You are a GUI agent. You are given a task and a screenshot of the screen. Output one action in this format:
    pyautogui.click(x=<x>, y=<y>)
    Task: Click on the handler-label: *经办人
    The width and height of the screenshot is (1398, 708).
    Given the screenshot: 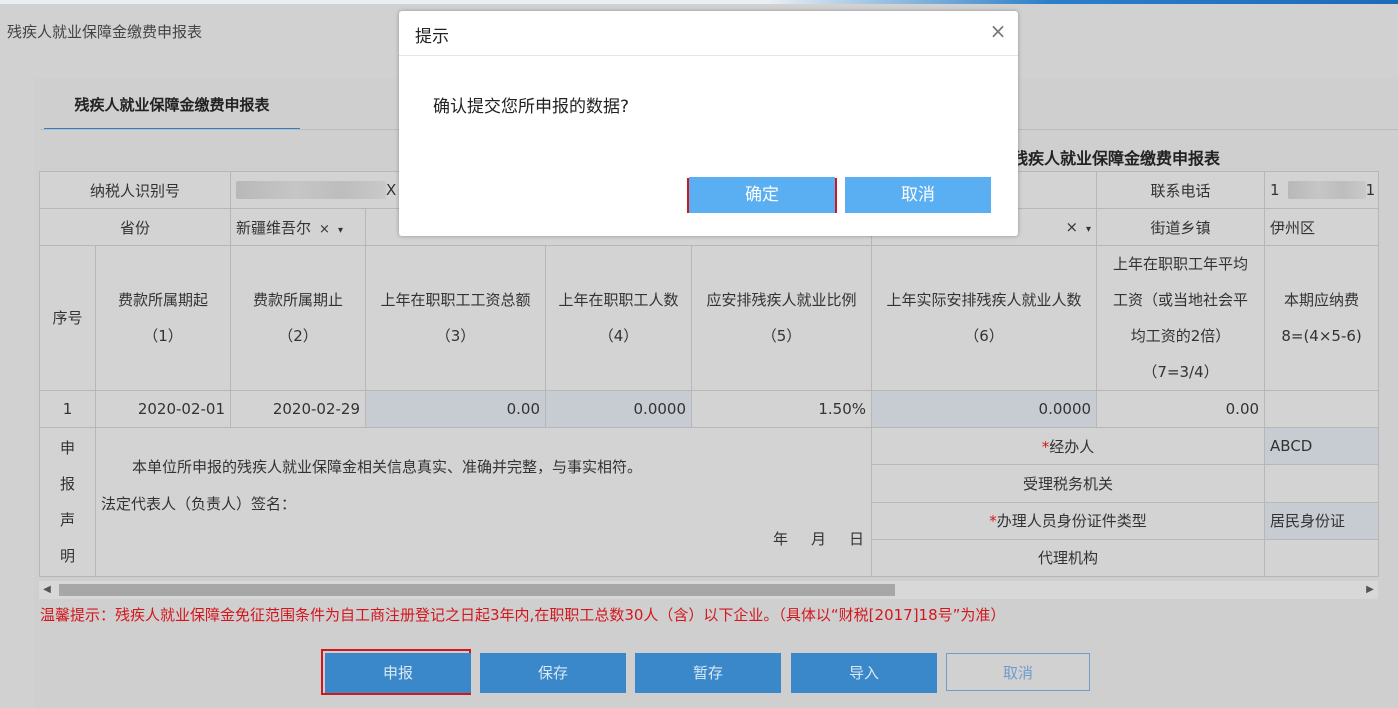 What is the action you would take?
    pyautogui.click(x=1068, y=446)
    